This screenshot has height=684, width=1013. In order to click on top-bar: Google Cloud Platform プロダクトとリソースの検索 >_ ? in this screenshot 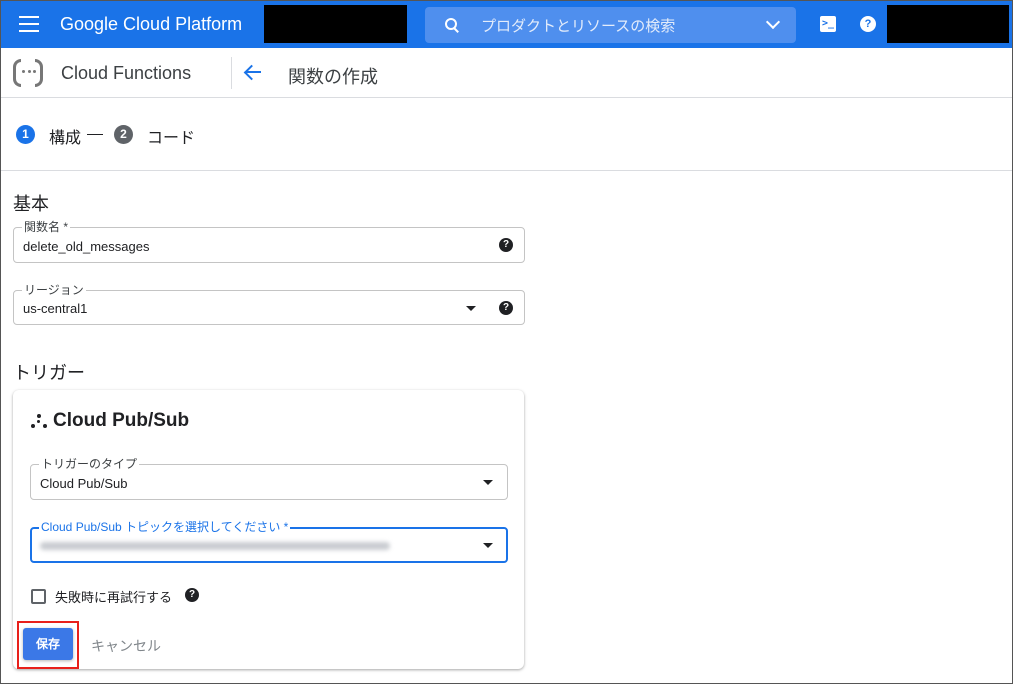, I will do `click(506, 24)`.